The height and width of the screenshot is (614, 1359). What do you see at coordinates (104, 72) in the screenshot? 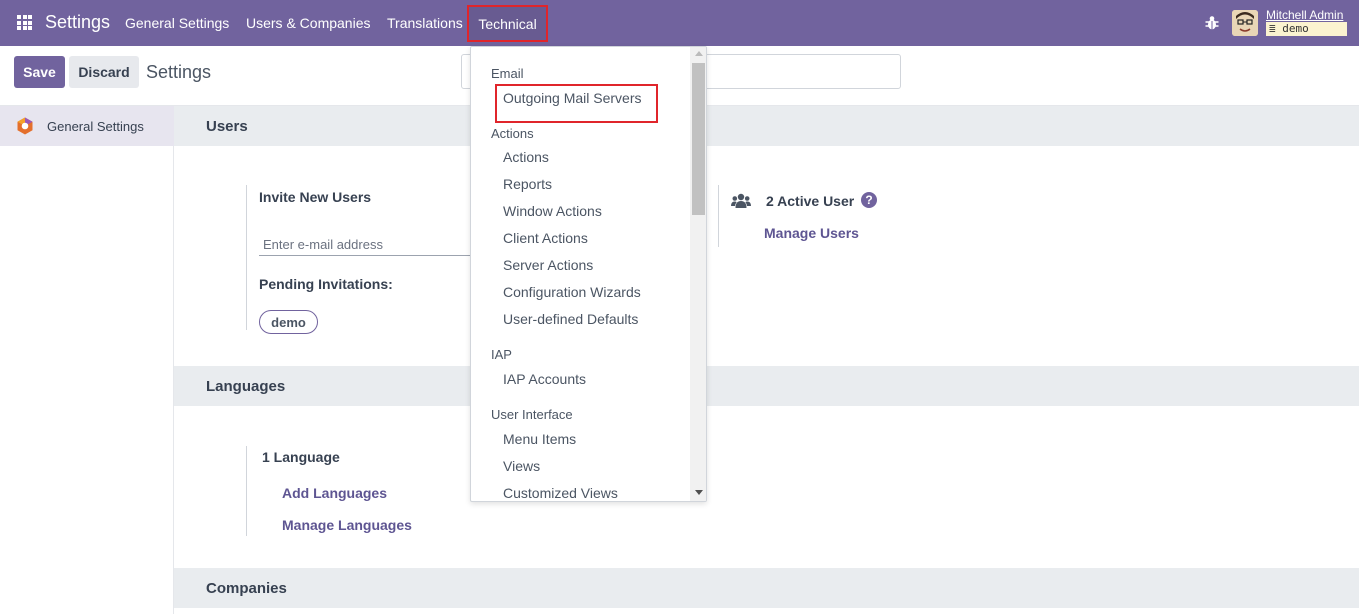
I see `discard-button: Discard` at bounding box center [104, 72].